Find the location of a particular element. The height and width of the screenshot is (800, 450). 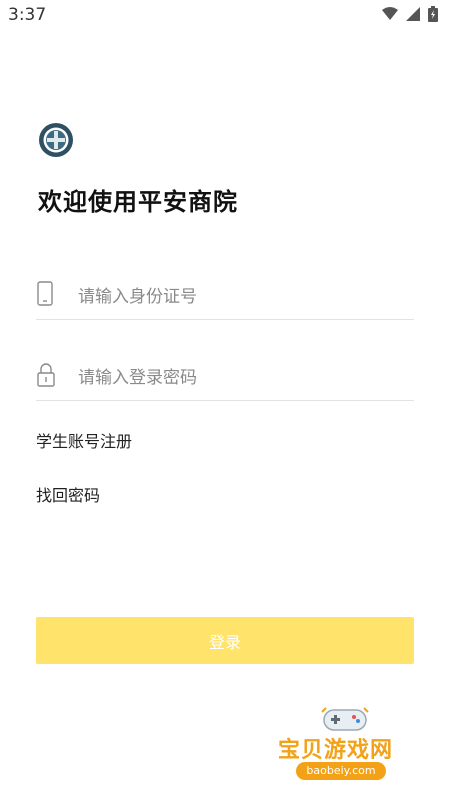

watermark-text: 宝贝游戏网 is located at coordinates (336, 750).